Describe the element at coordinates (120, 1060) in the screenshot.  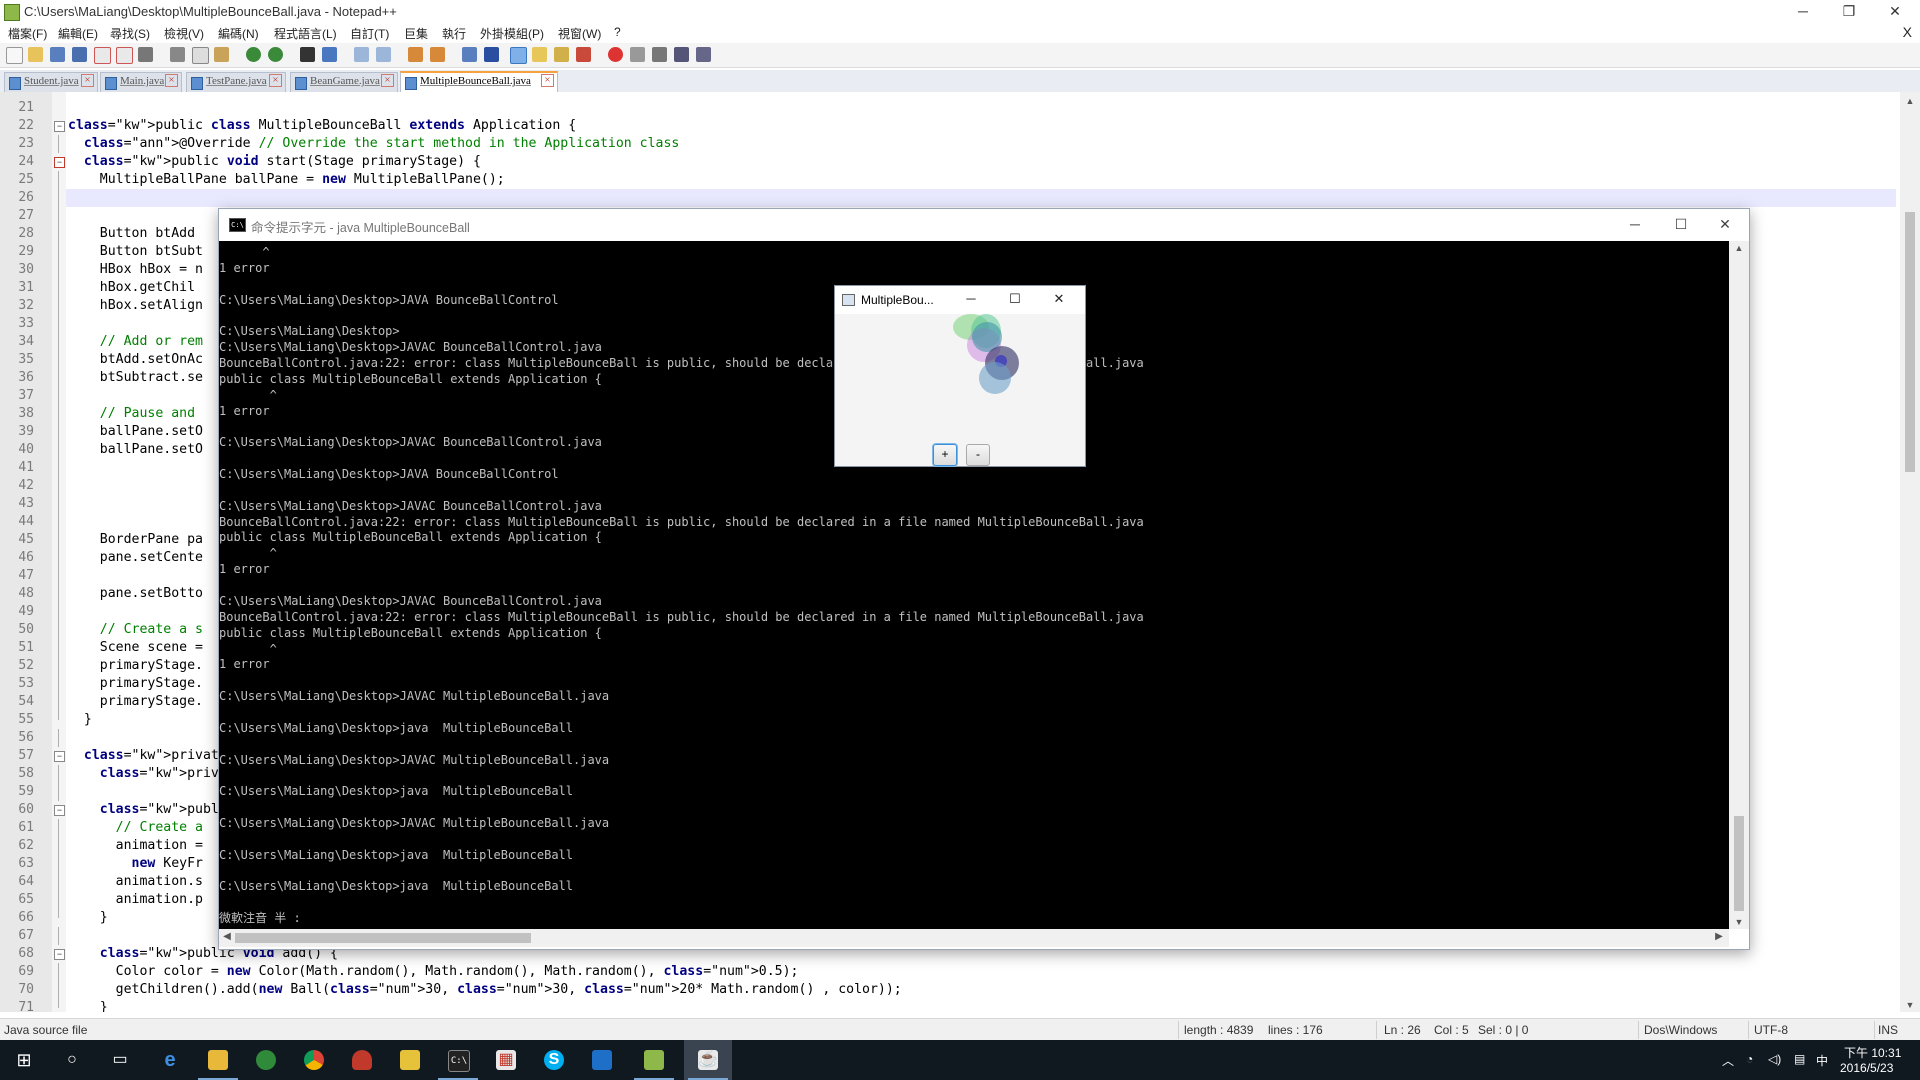
I see `task-view-button: ▭` at that location.